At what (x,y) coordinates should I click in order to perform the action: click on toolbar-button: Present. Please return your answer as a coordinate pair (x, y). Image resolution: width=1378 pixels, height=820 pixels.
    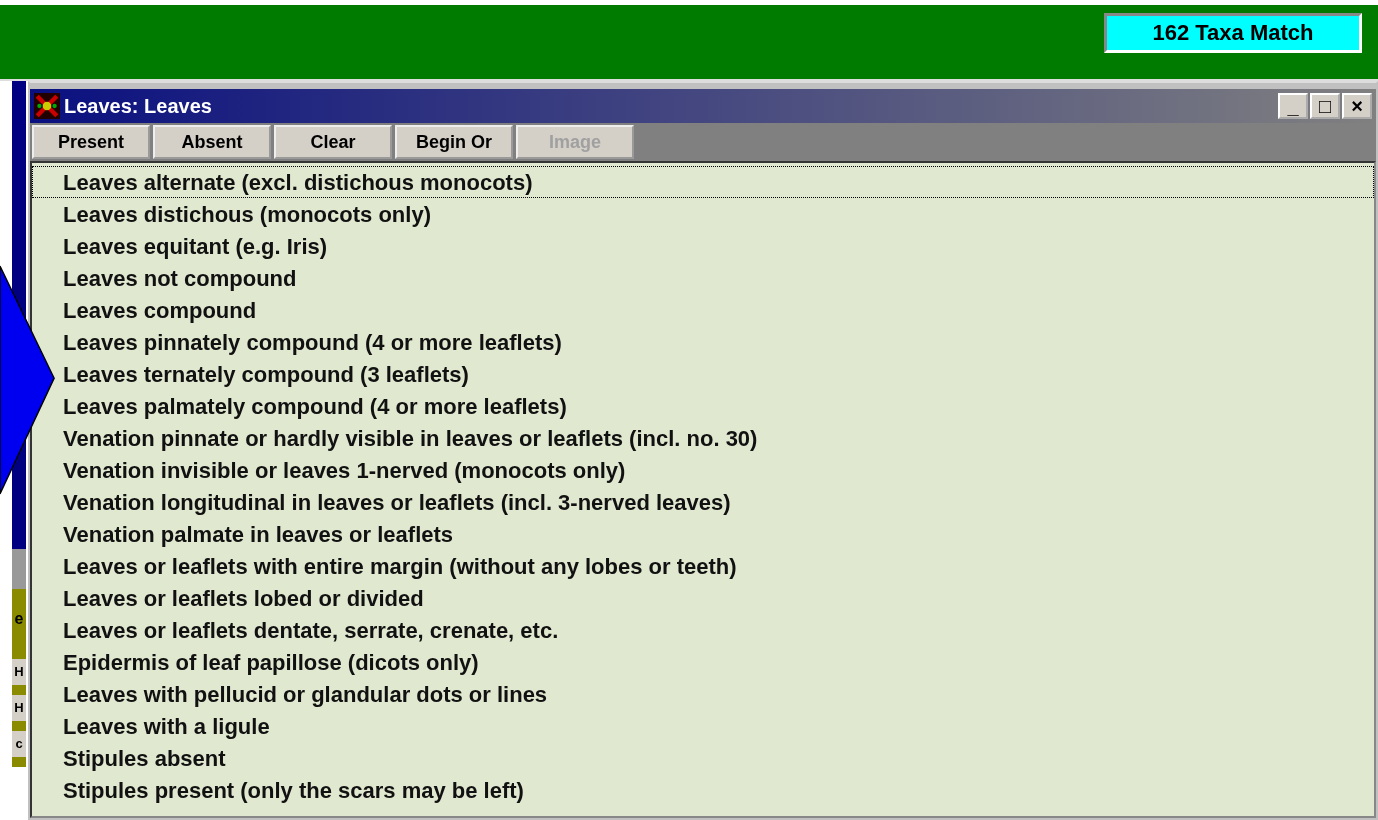
    Looking at the image, I should click on (91, 142).